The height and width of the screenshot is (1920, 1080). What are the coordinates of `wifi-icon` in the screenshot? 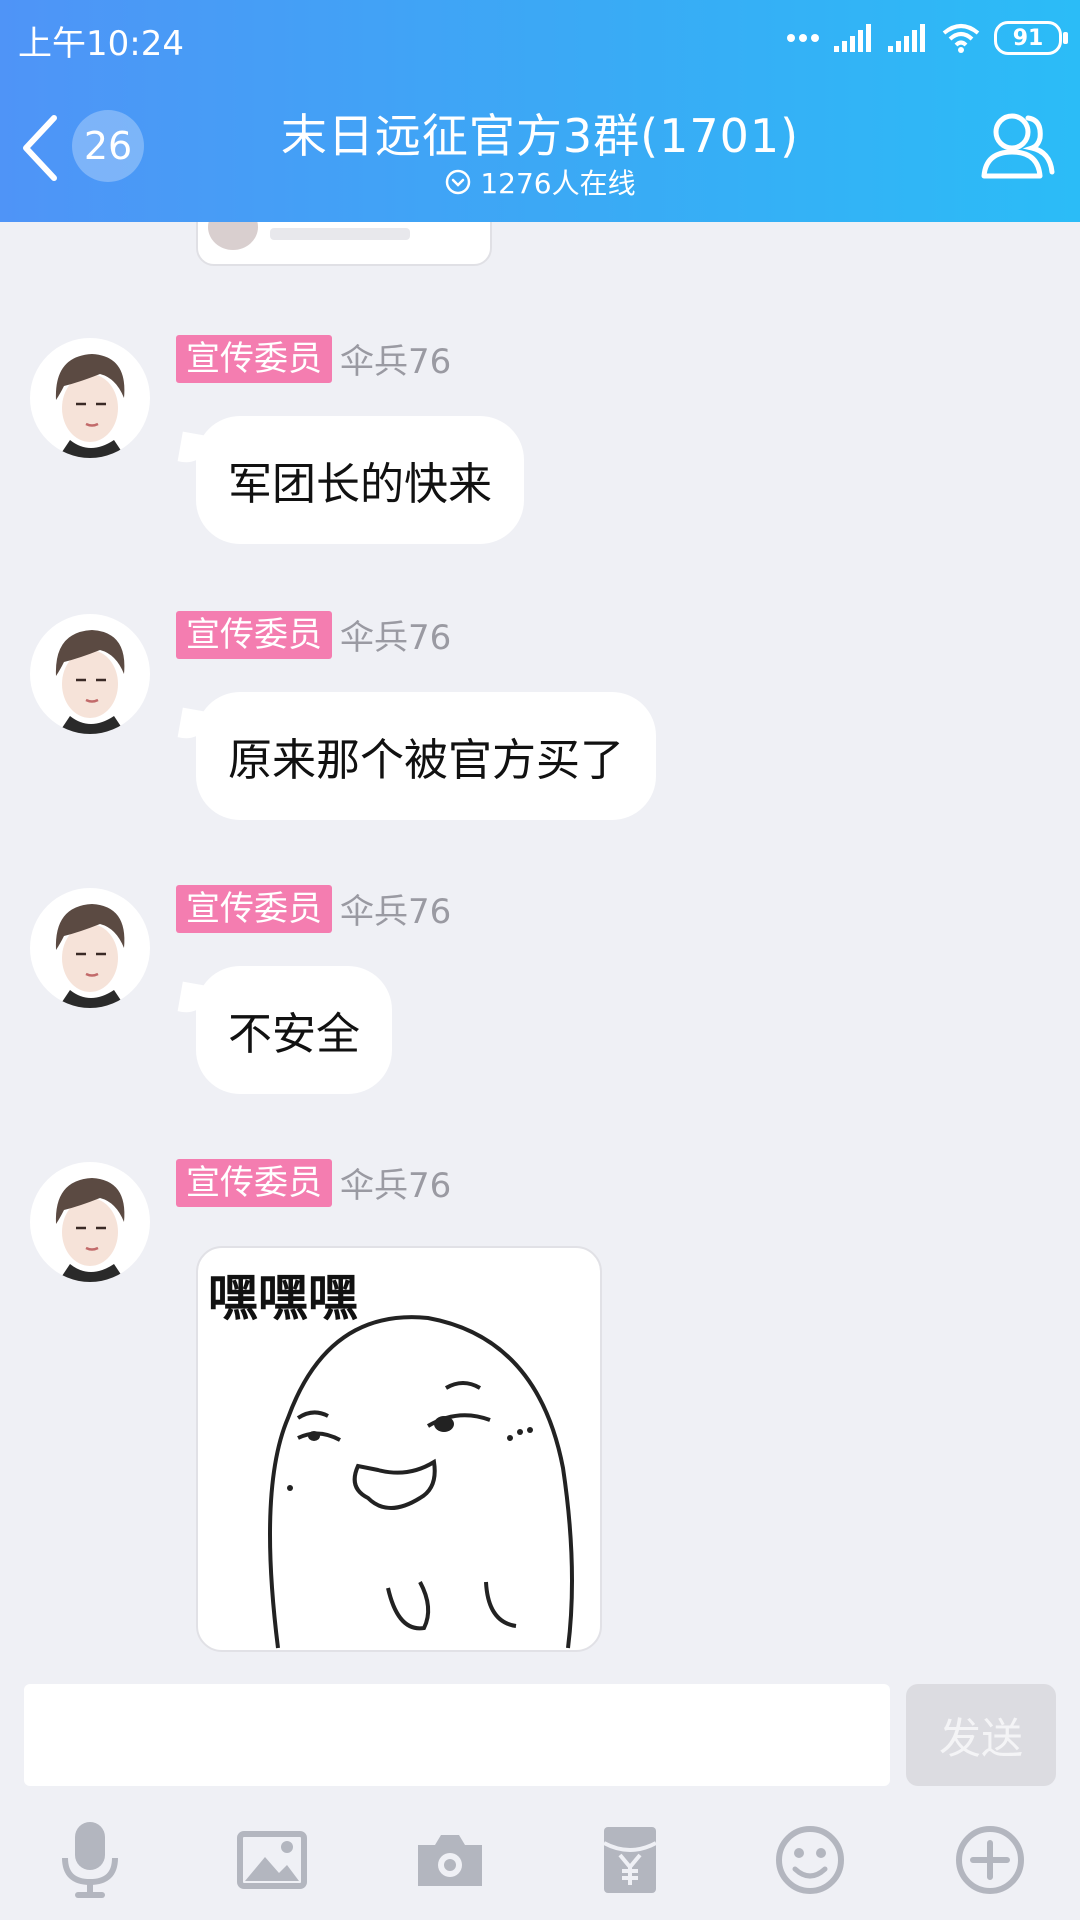 It's located at (961, 38).